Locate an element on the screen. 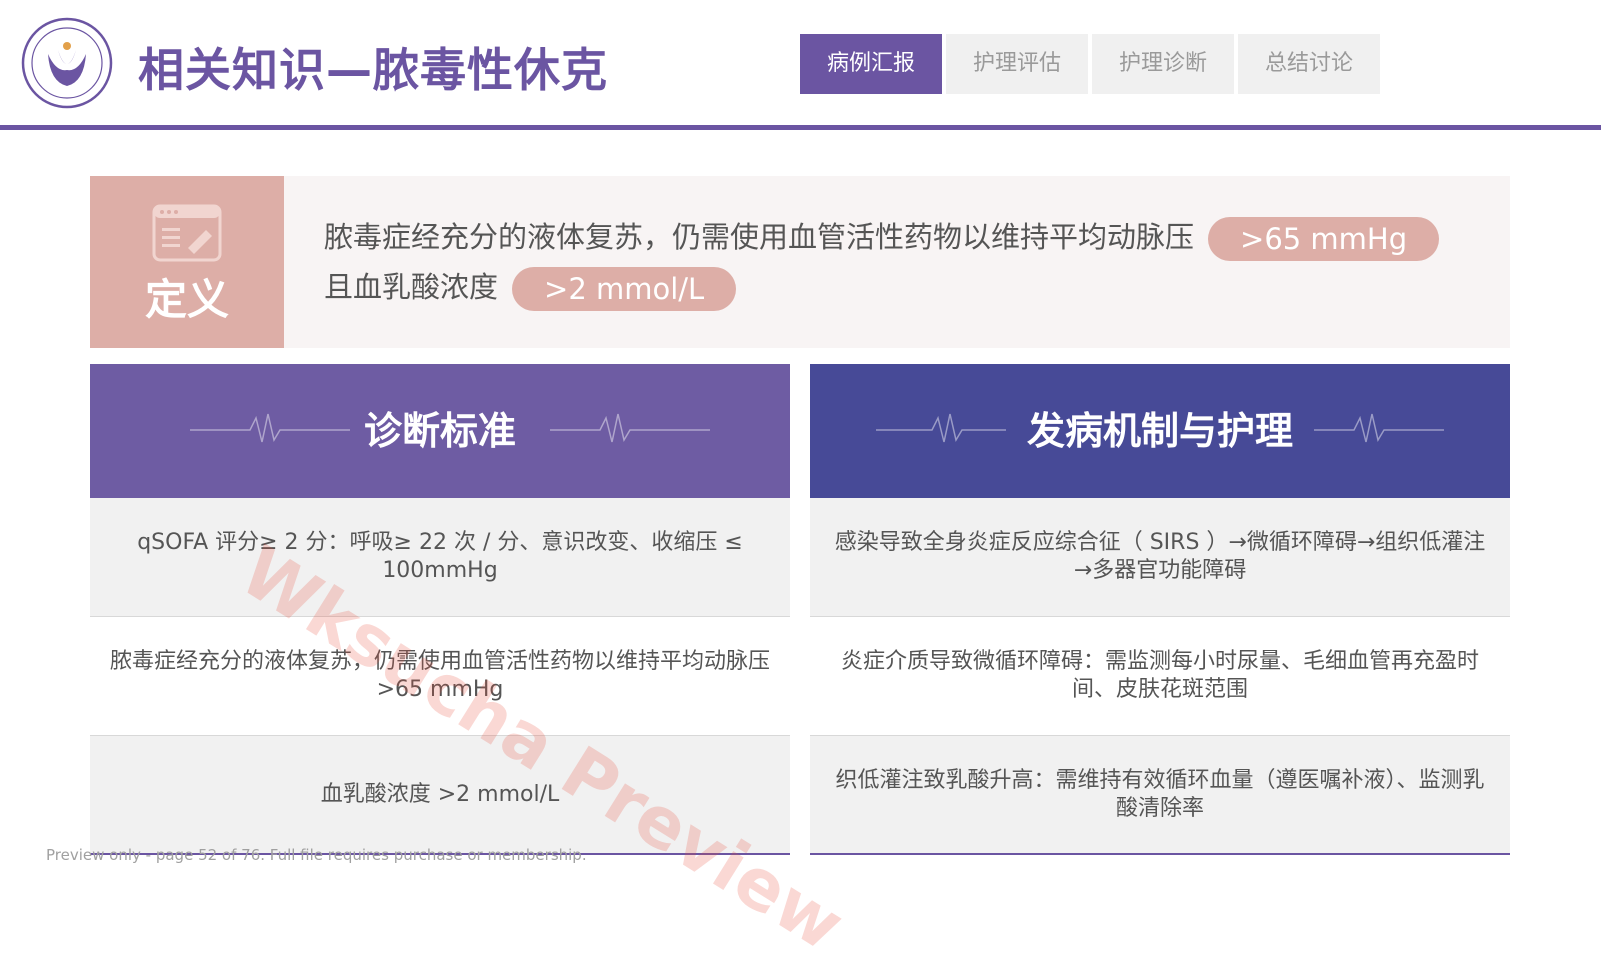 The image size is (1601, 967). header: 相关知识—脓毒性休克 病例汇报 护理评估 护理诊断 总结讨论 is located at coordinates (800, 65).